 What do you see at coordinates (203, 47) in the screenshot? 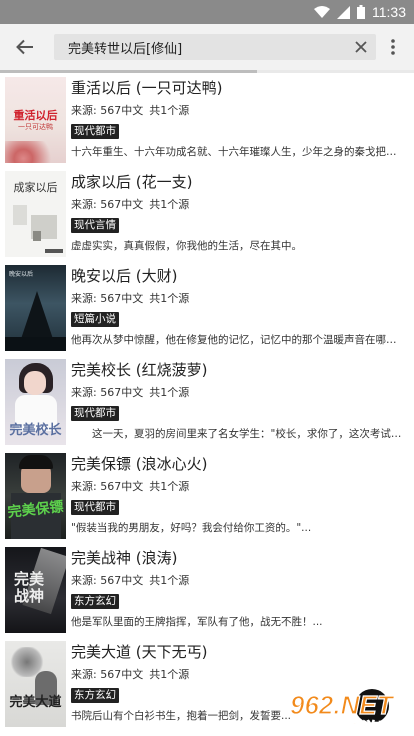
I see `search-input` at bounding box center [203, 47].